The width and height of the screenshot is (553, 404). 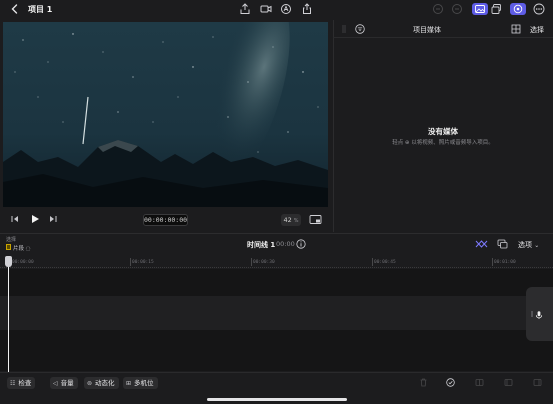 I want to click on overlay-icon, so click(x=502, y=244).